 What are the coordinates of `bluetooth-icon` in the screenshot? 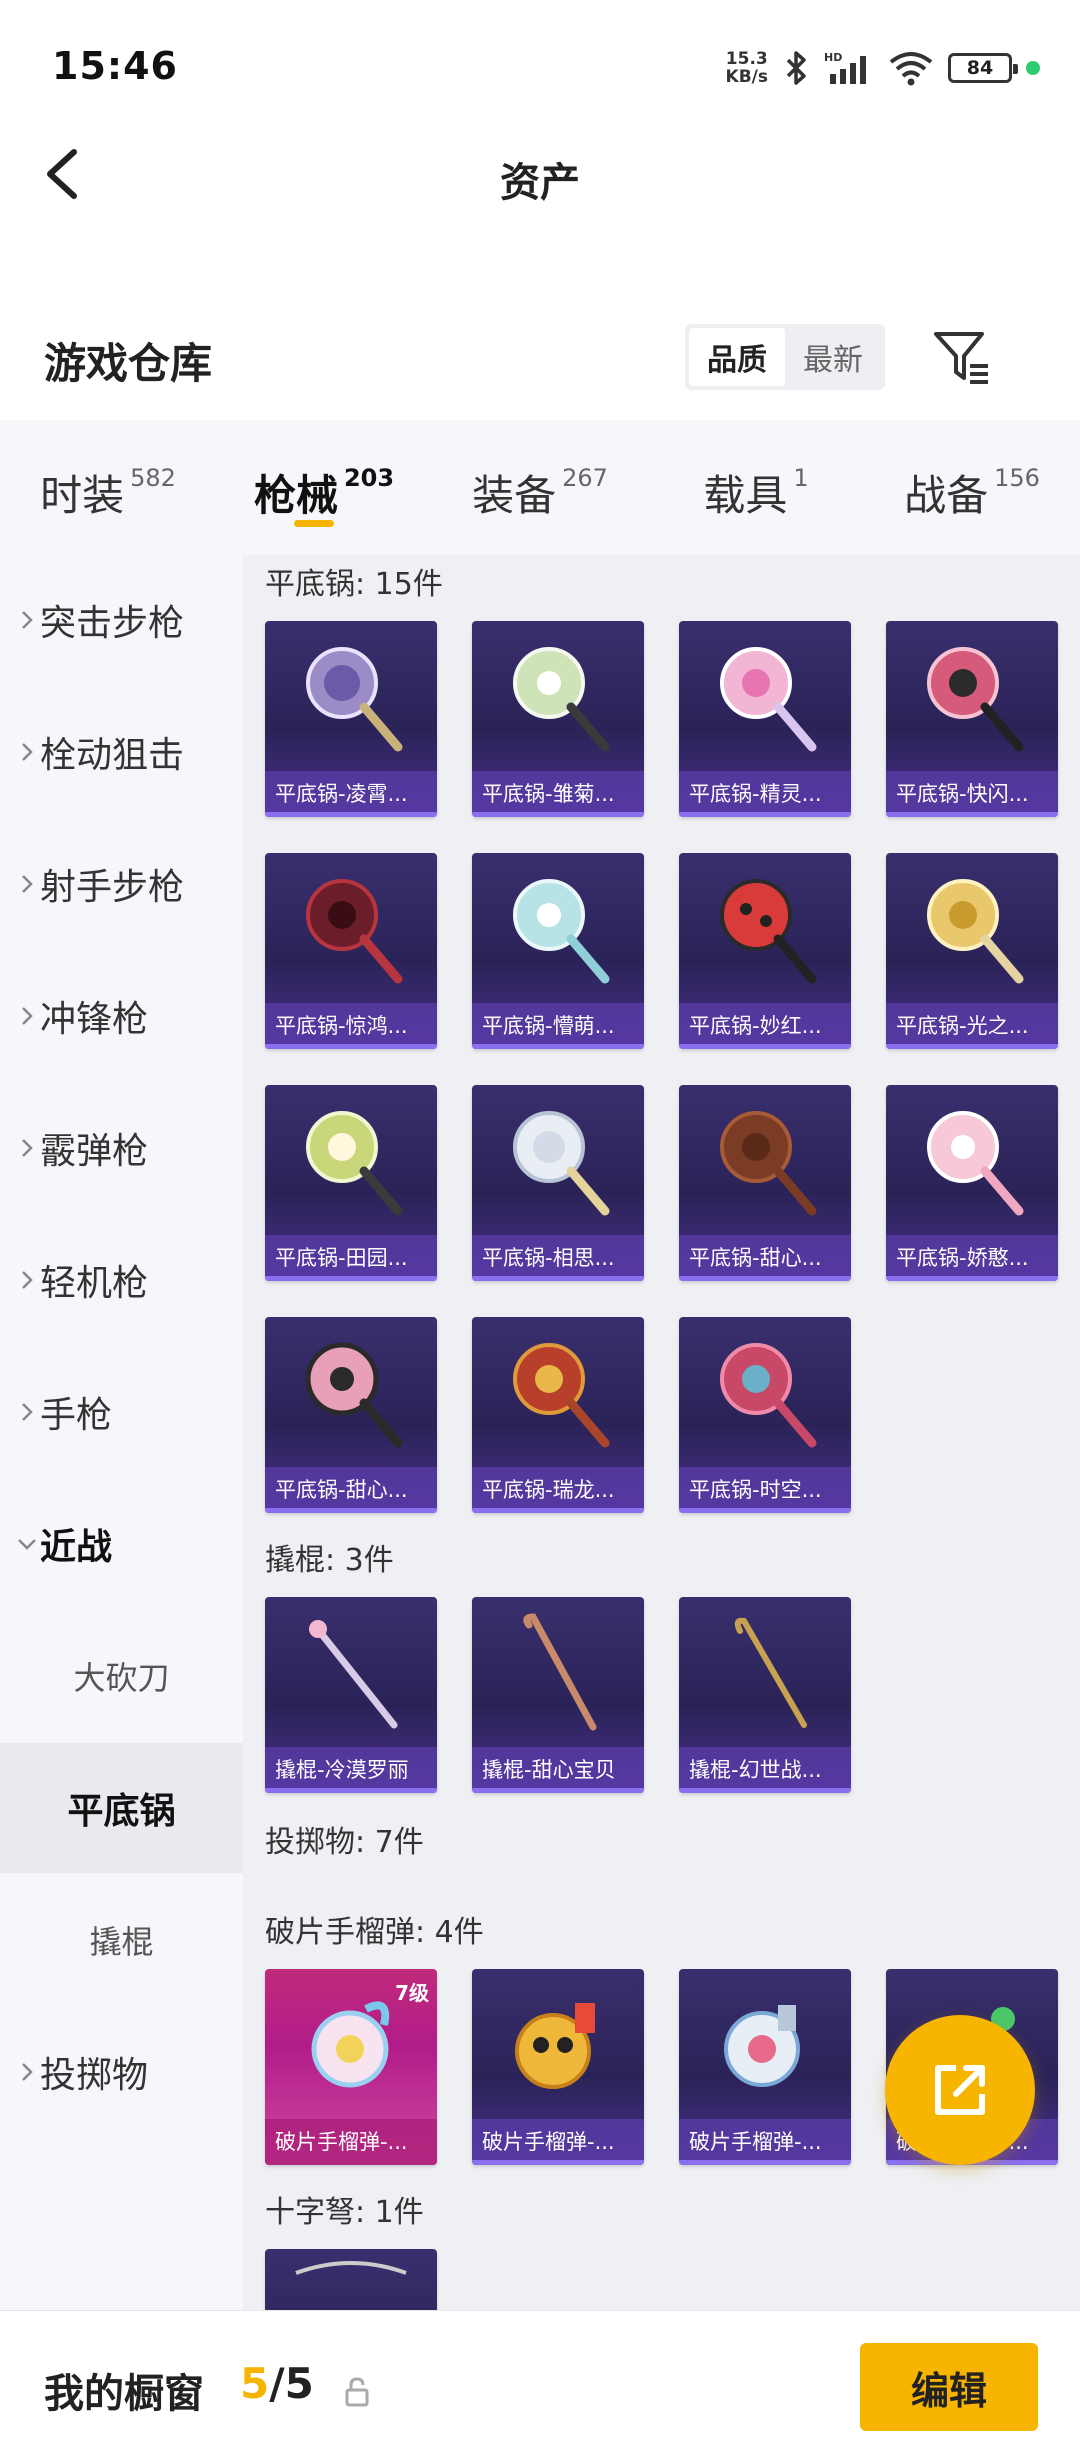 It's located at (796, 68).